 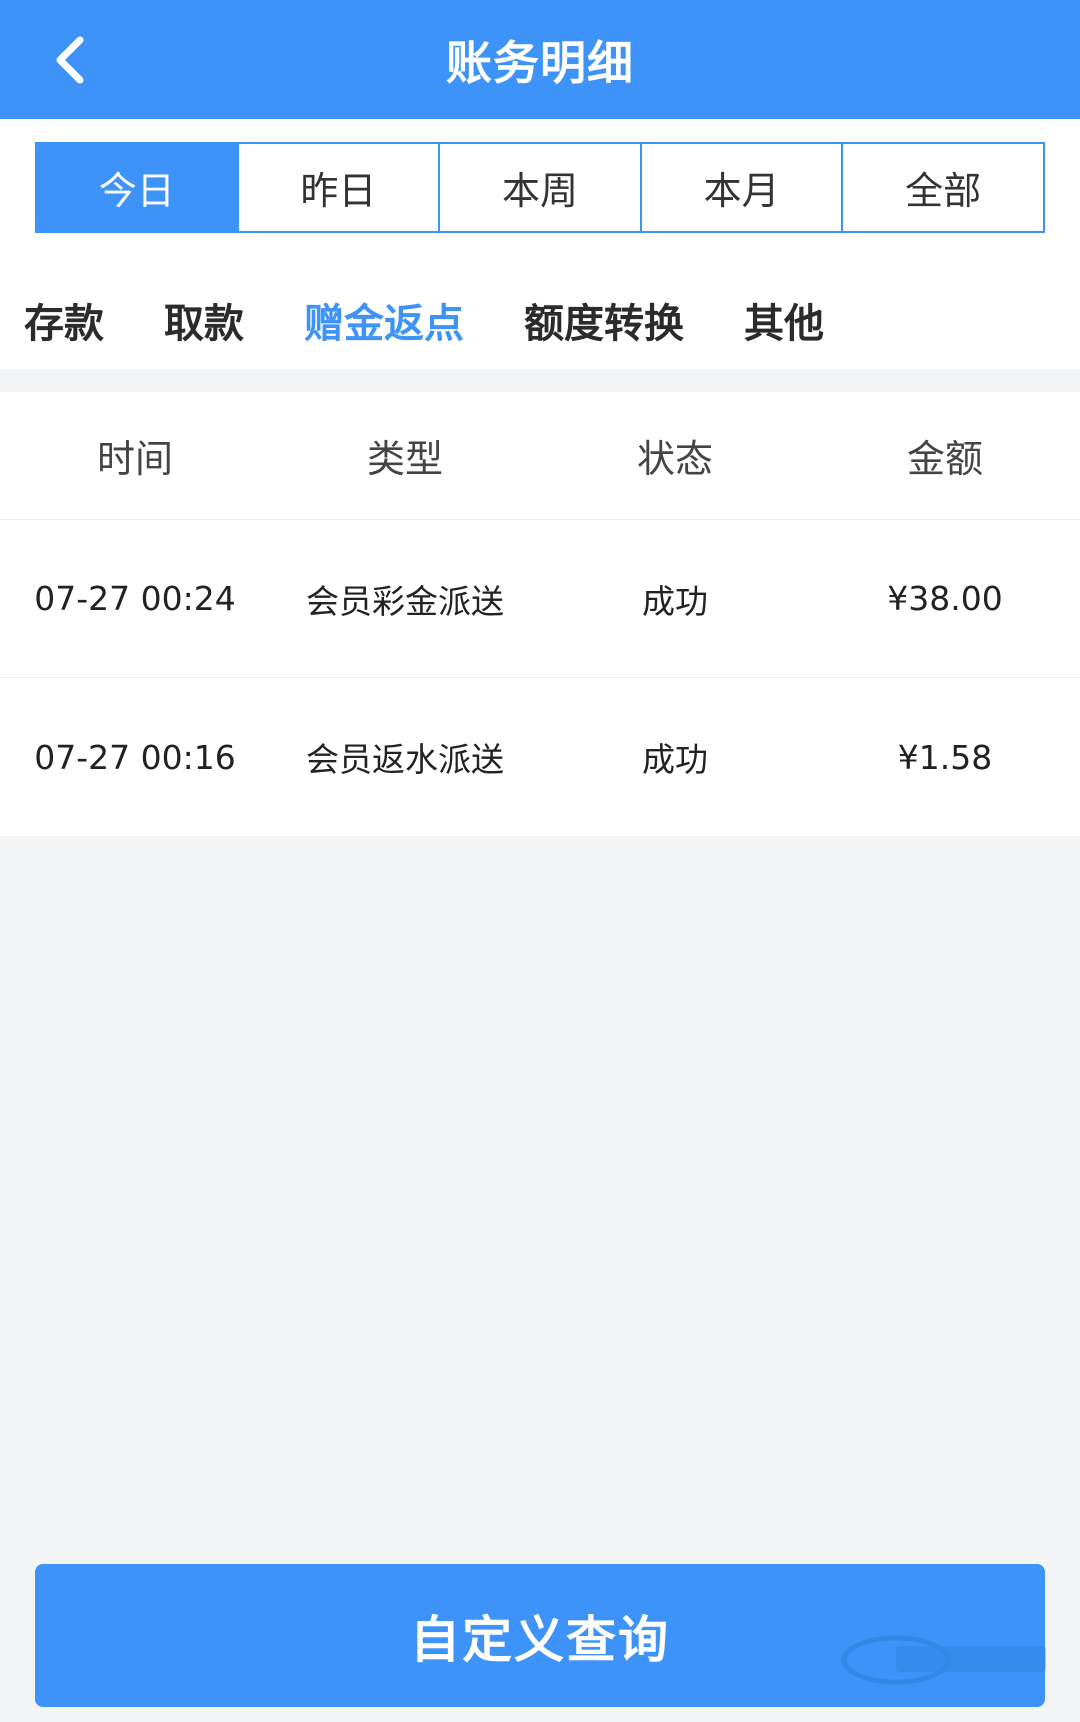 What do you see at coordinates (942, 187) in the screenshot?
I see `tab-all: 全部` at bounding box center [942, 187].